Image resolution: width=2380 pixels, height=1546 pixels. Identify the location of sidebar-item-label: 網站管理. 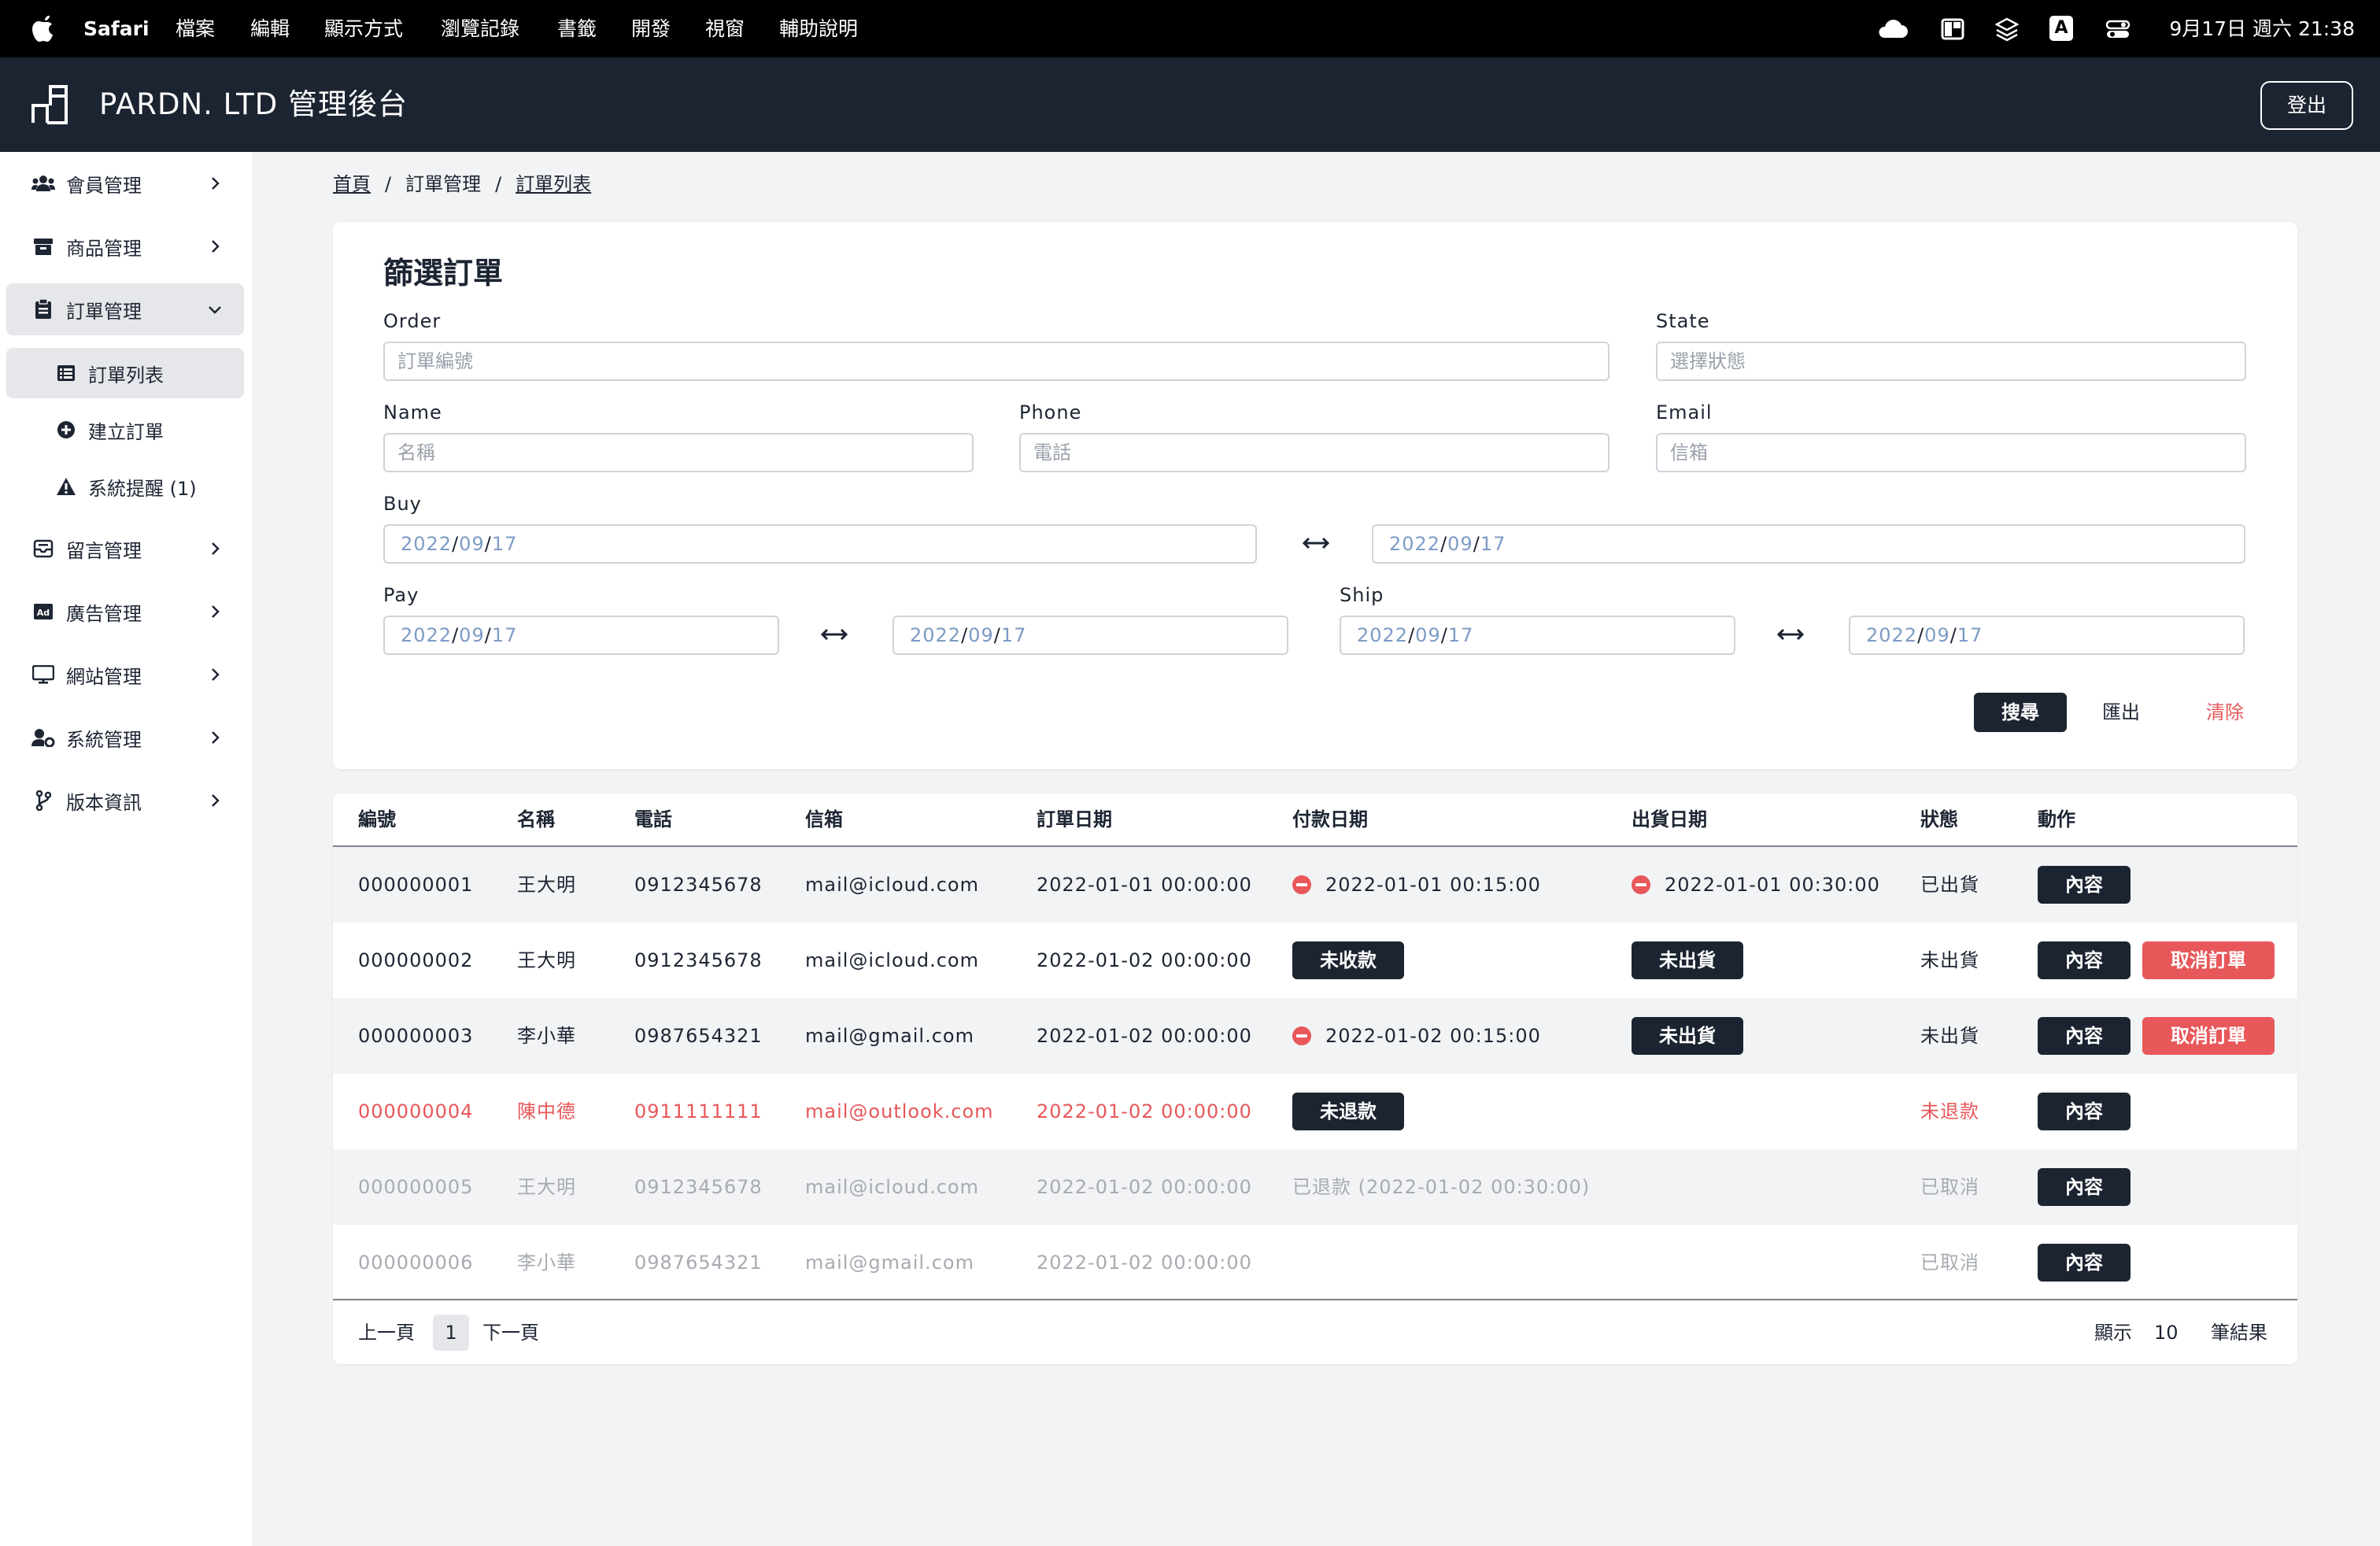
(104, 677).